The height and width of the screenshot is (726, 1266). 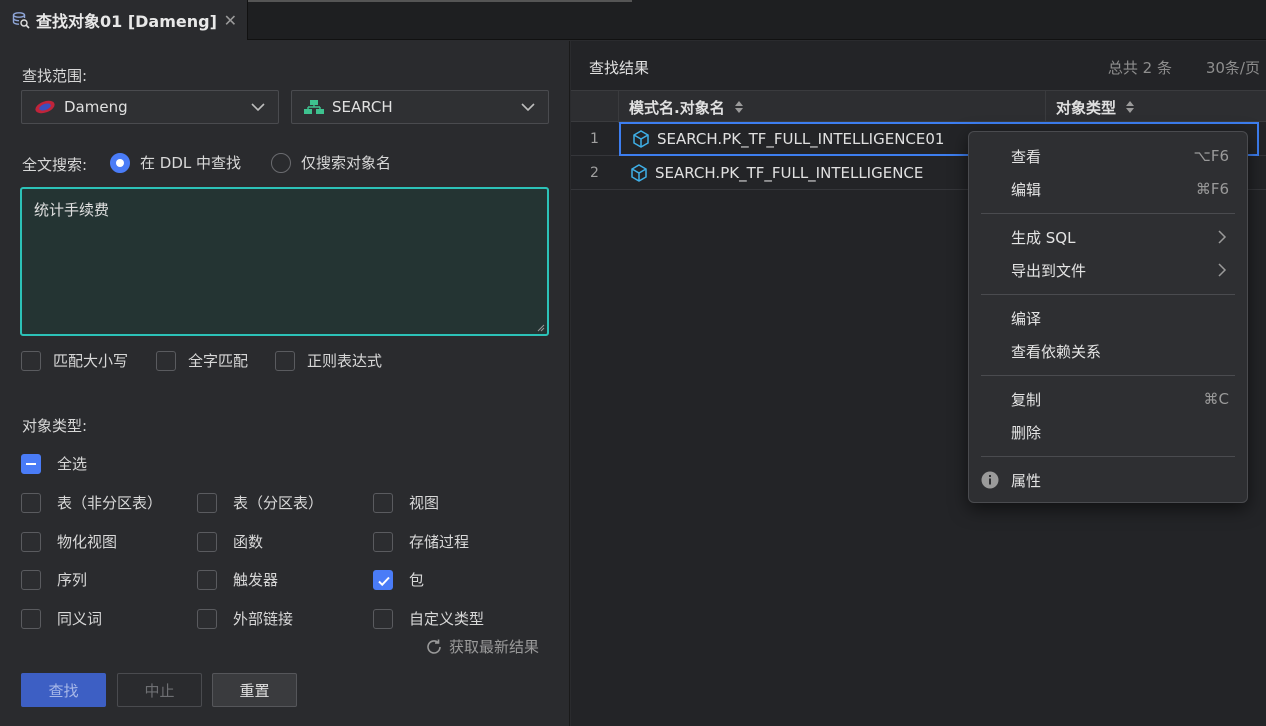 I want to click on type-label: 表（分区表）, so click(x=278, y=503).